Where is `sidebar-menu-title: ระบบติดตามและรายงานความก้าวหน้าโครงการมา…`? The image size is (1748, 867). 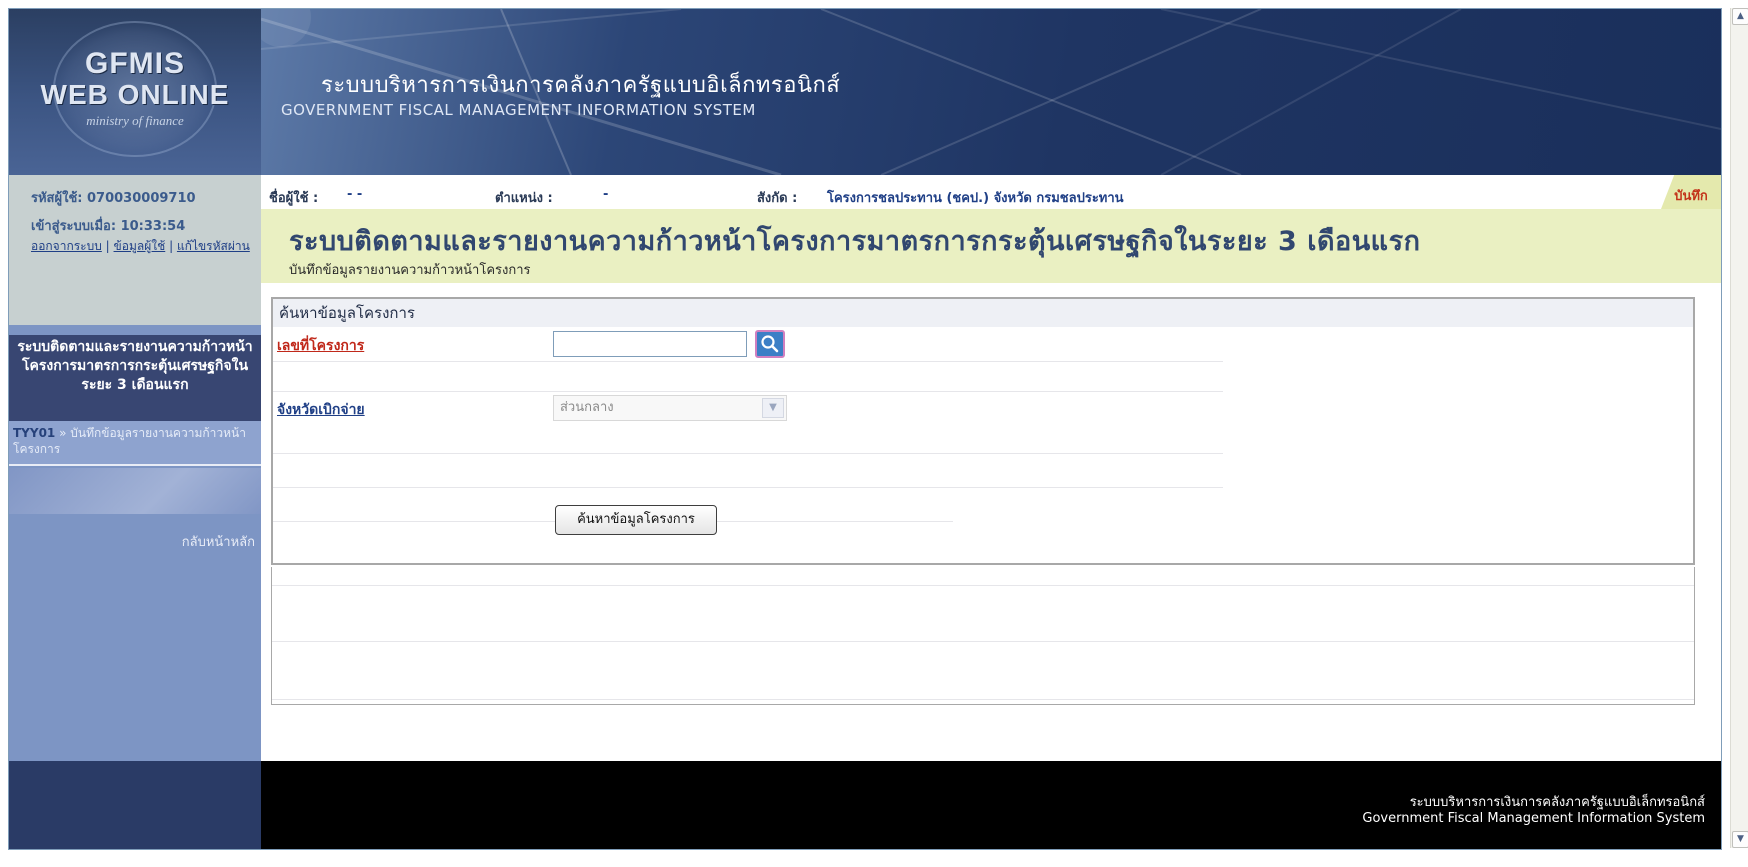
sidebar-menu-title: ระบบติดตามและรายงานความก้าวหน้าโครงการมา… is located at coordinates (135, 378).